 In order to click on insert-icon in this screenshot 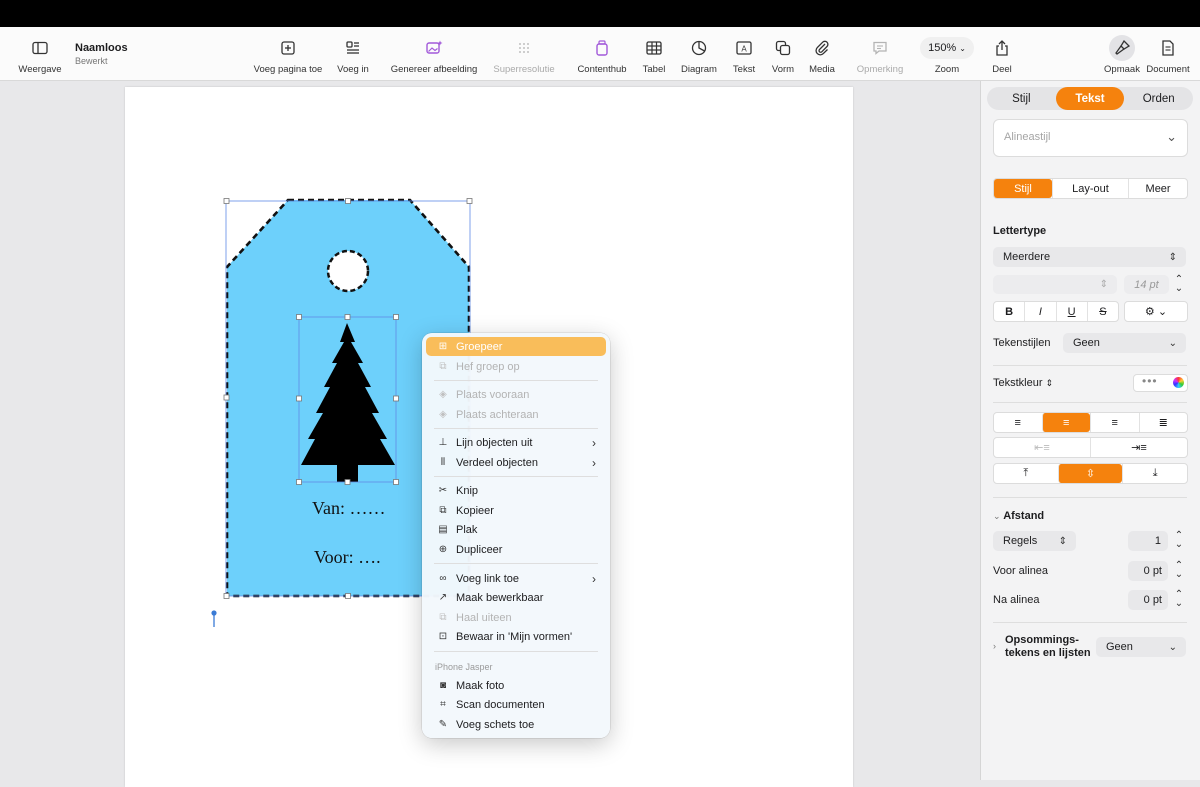, I will do `click(353, 48)`.